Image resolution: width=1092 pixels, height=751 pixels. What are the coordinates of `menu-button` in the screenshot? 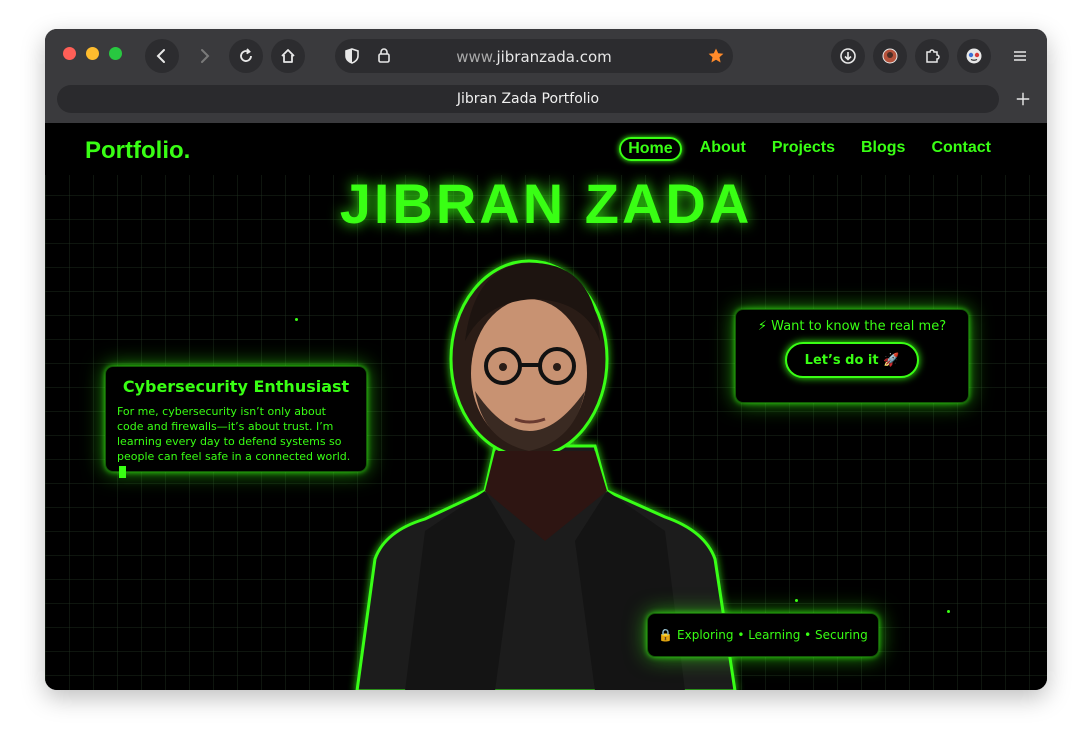 It's located at (1020, 56).